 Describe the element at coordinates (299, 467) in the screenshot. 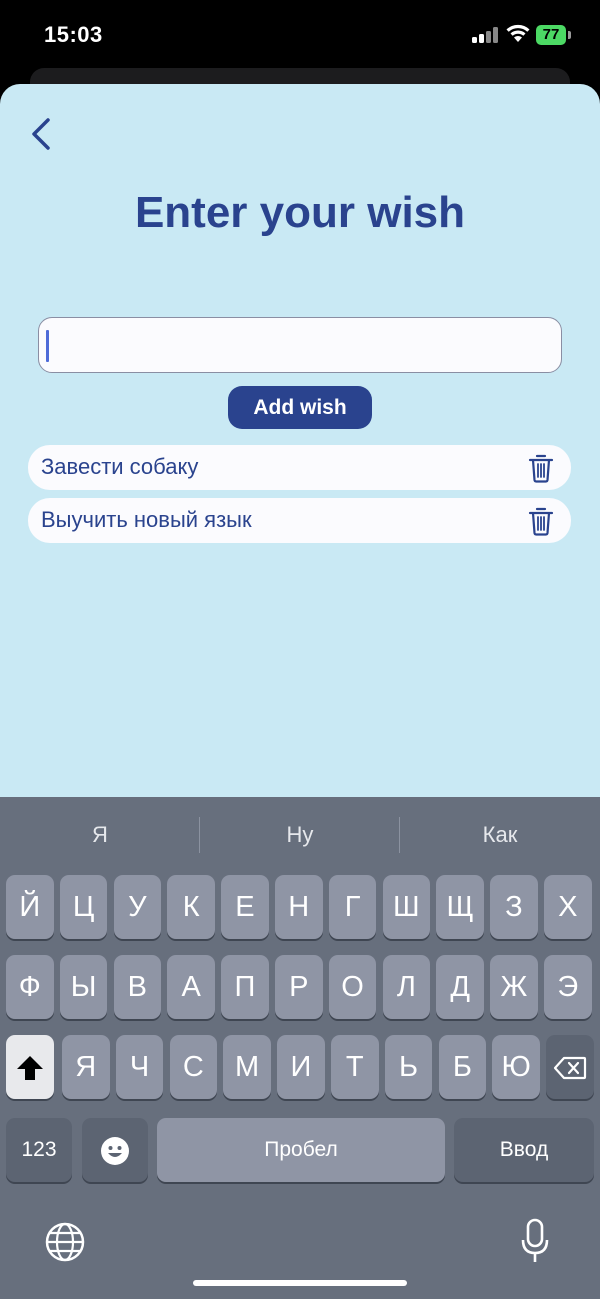

I see `wish-list-item: Завести собаку` at that location.